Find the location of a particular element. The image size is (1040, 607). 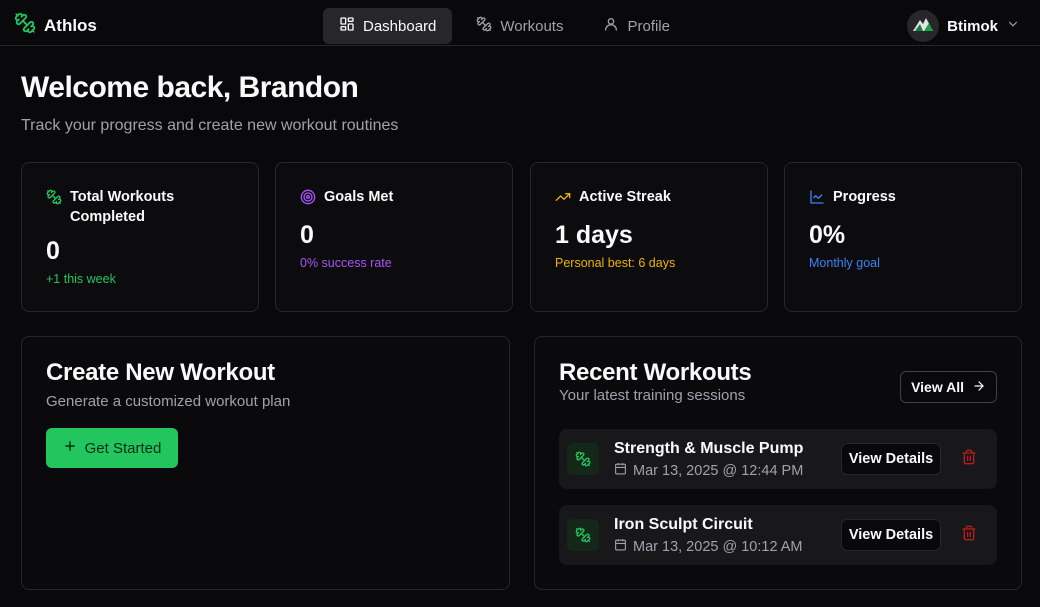

workout-date: Mar 13, 2025 @ 12:44 PM is located at coordinates (708, 470).